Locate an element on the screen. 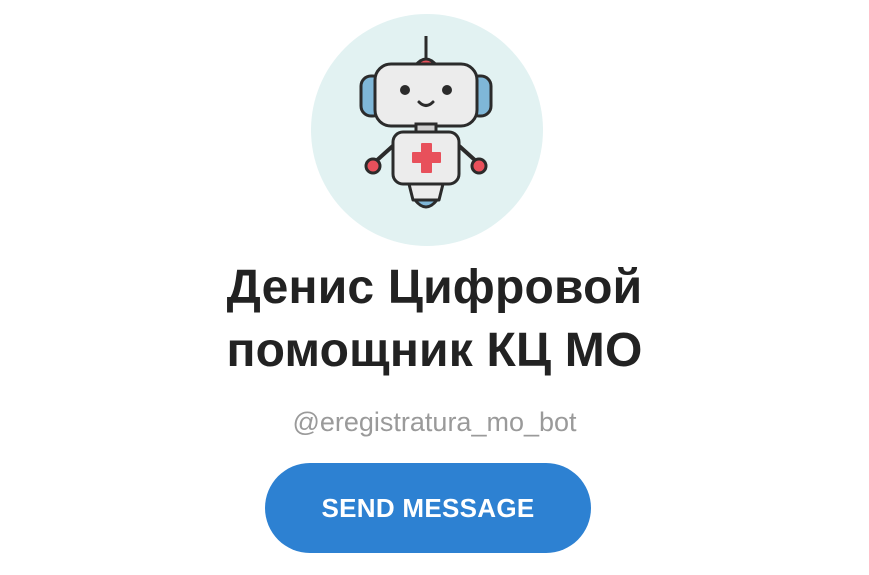  bot-username: @eregistratura_mo_bot is located at coordinates (434, 422).